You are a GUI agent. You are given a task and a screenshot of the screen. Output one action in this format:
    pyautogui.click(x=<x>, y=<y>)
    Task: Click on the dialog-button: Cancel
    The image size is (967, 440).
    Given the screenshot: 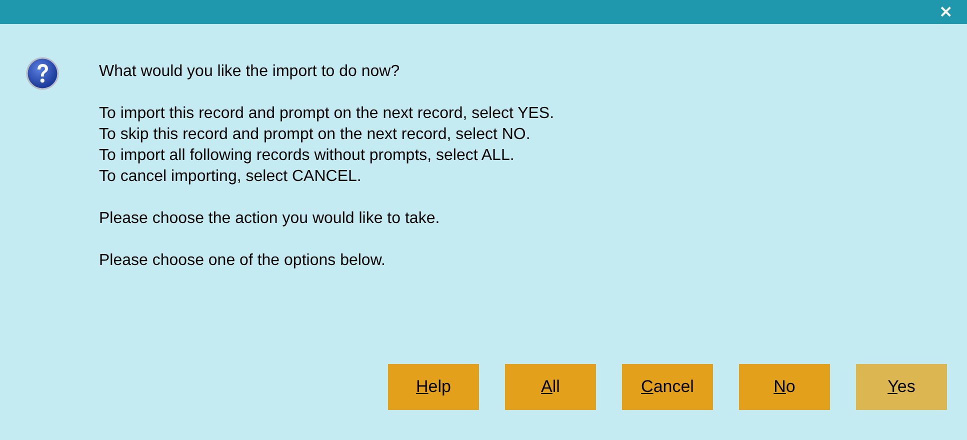 What is the action you would take?
    pyautogui.click(x=667, y=387)
    